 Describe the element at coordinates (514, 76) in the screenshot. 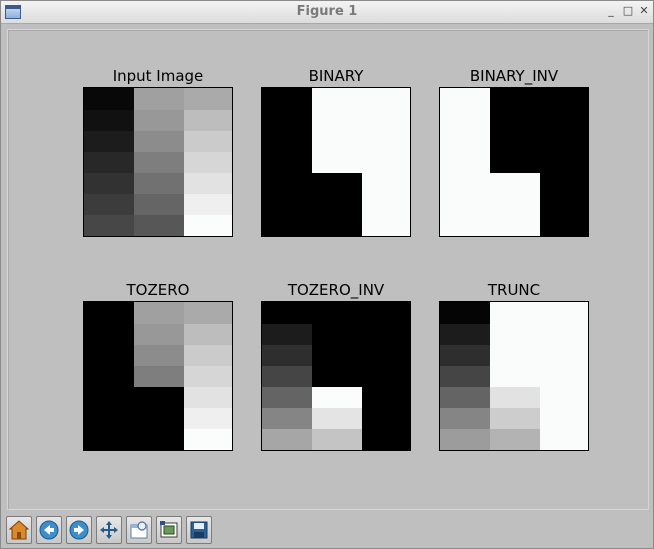

I see `subplot-title: BINARY_INV` at that location.